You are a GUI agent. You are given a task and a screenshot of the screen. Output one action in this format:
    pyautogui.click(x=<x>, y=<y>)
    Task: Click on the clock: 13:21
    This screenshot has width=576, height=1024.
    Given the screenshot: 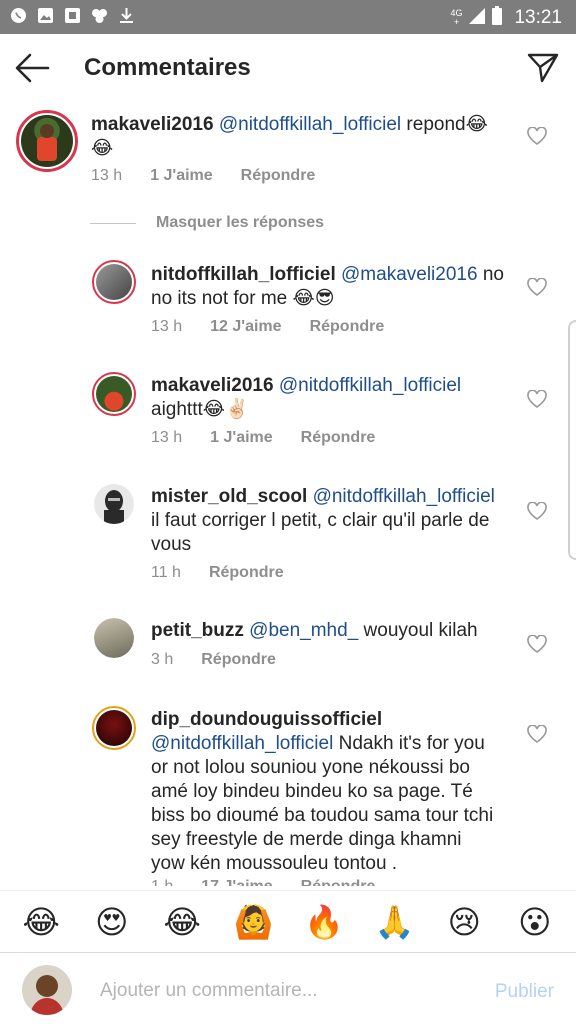 What is the action you would take?
    pyautogui.click(x=538, y=17)
    